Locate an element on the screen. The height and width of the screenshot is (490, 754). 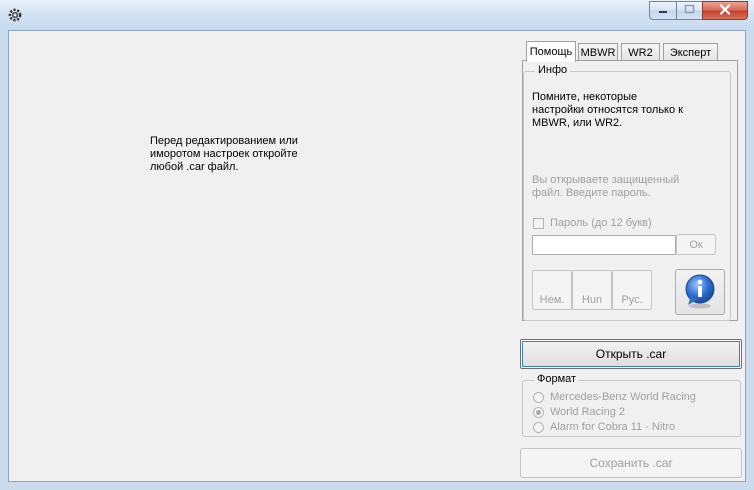
title-bar is located at coordinates (377, 15).